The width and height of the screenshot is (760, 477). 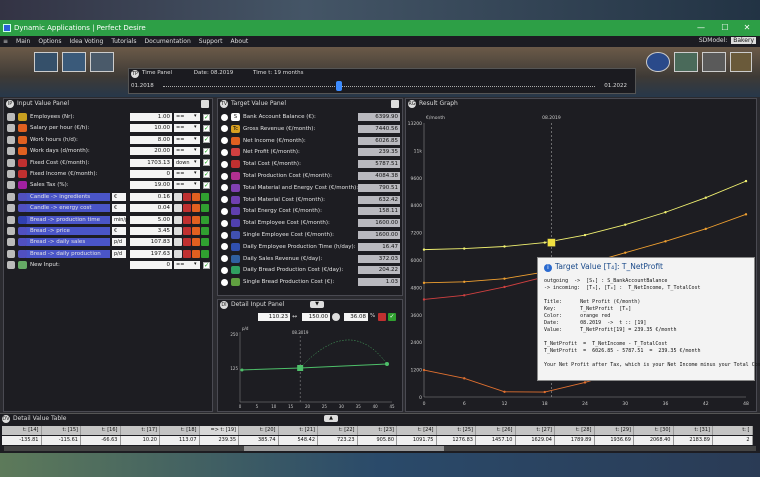 I want to click on input-value-field: 1.00, so click(x=151, y=117).